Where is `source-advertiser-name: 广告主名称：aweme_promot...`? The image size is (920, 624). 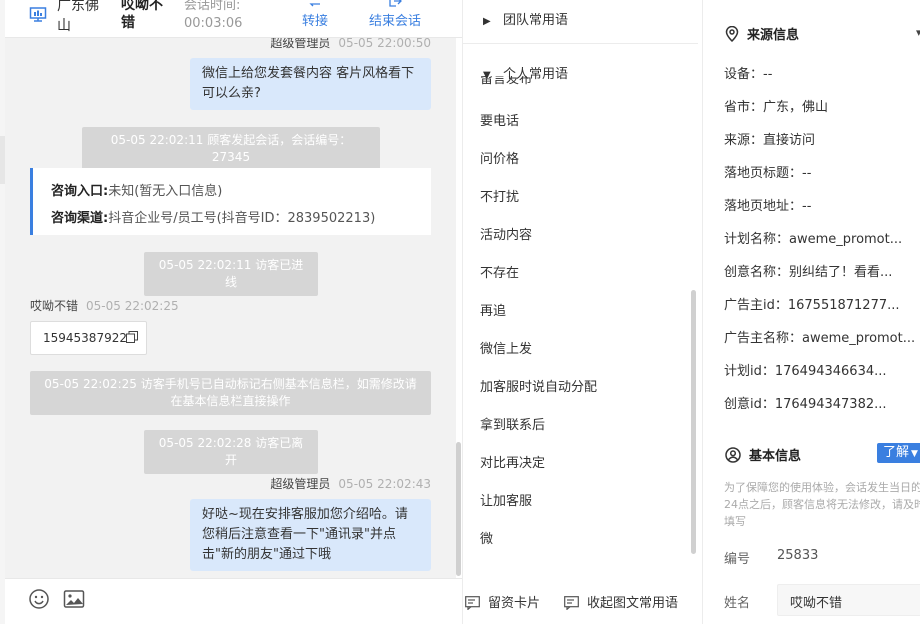
source-advertiser-name: 广告主名称：aweme_promot... is located at coordinates (820, 338).